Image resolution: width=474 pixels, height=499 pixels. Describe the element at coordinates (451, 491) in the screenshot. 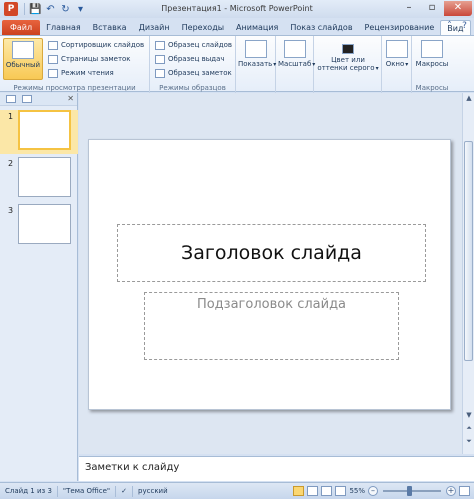

I see `zoom-in-icon: +` at that location.